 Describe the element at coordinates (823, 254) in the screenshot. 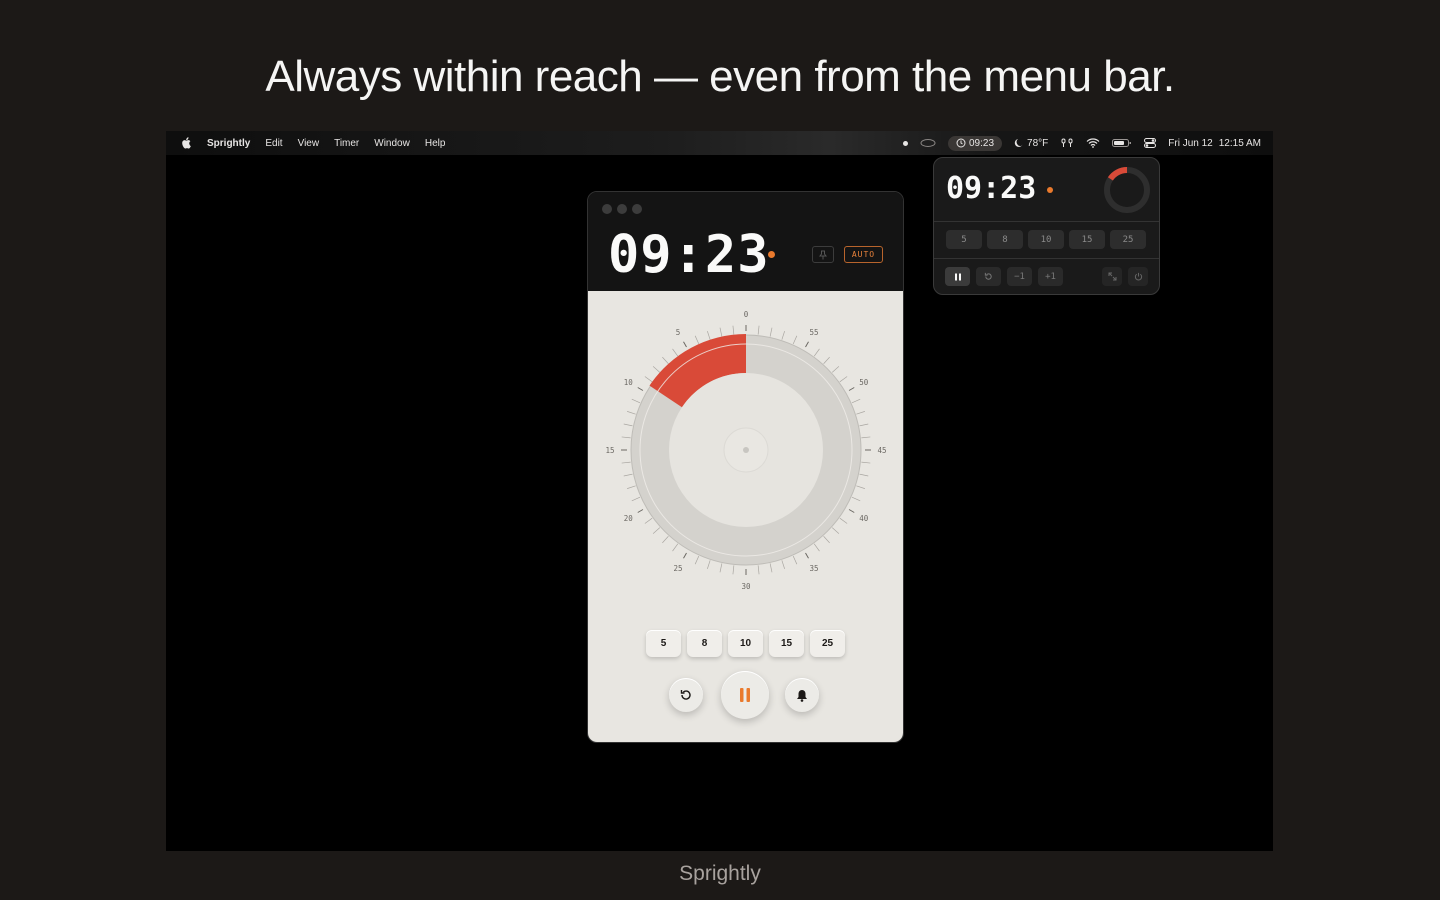

I see `pin-button` at that location.